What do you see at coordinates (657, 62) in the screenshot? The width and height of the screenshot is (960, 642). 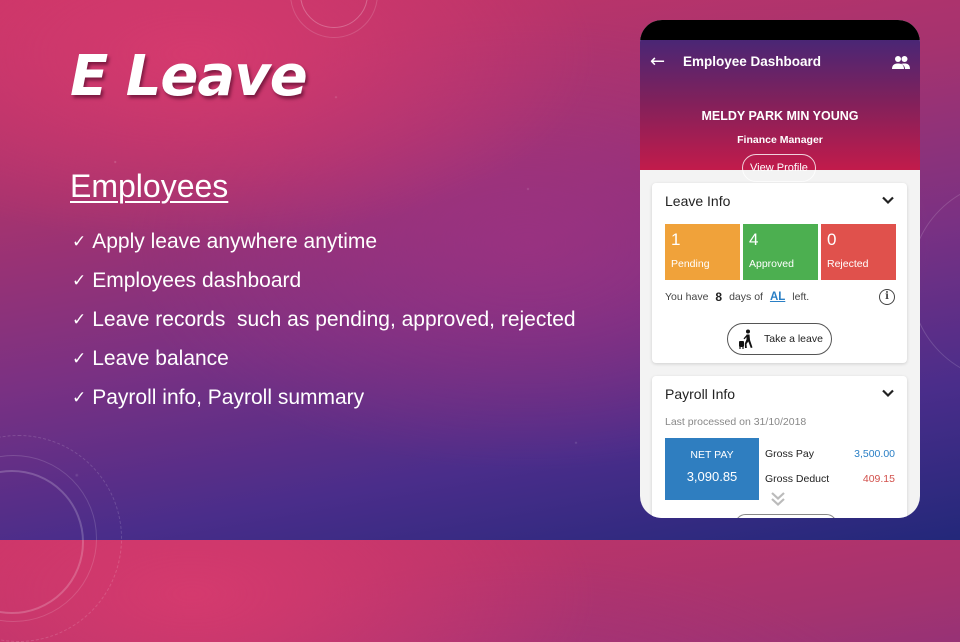 I see `back-arrow-icon: ←` at bounding box center [657, 62].